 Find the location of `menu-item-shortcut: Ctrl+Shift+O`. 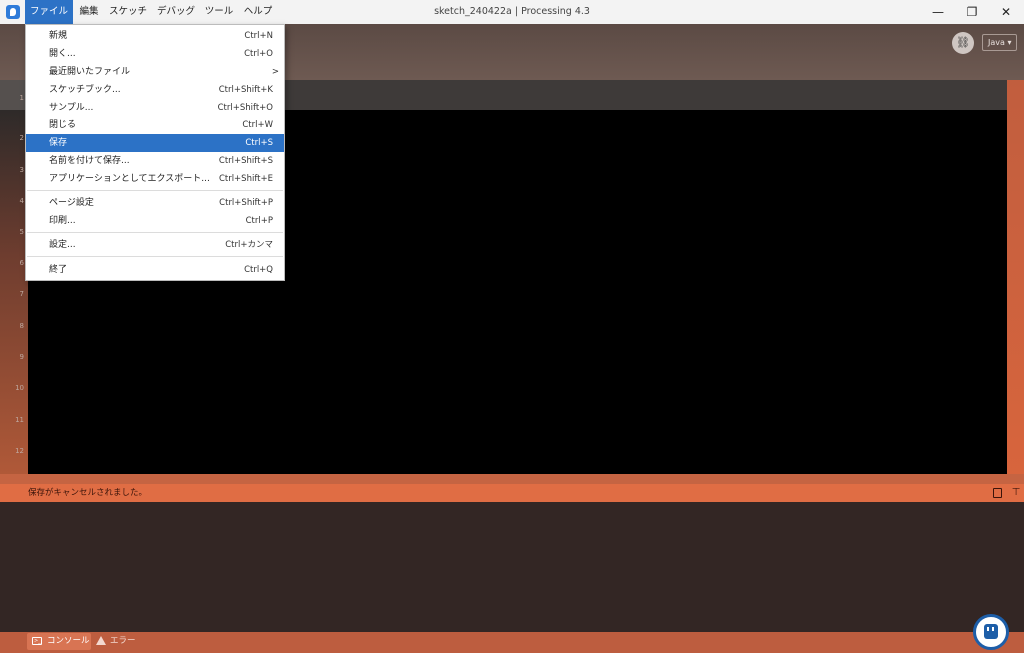

menu-item-shortcut: Ctrl+Shift+O is located at coordinates (245, 108).